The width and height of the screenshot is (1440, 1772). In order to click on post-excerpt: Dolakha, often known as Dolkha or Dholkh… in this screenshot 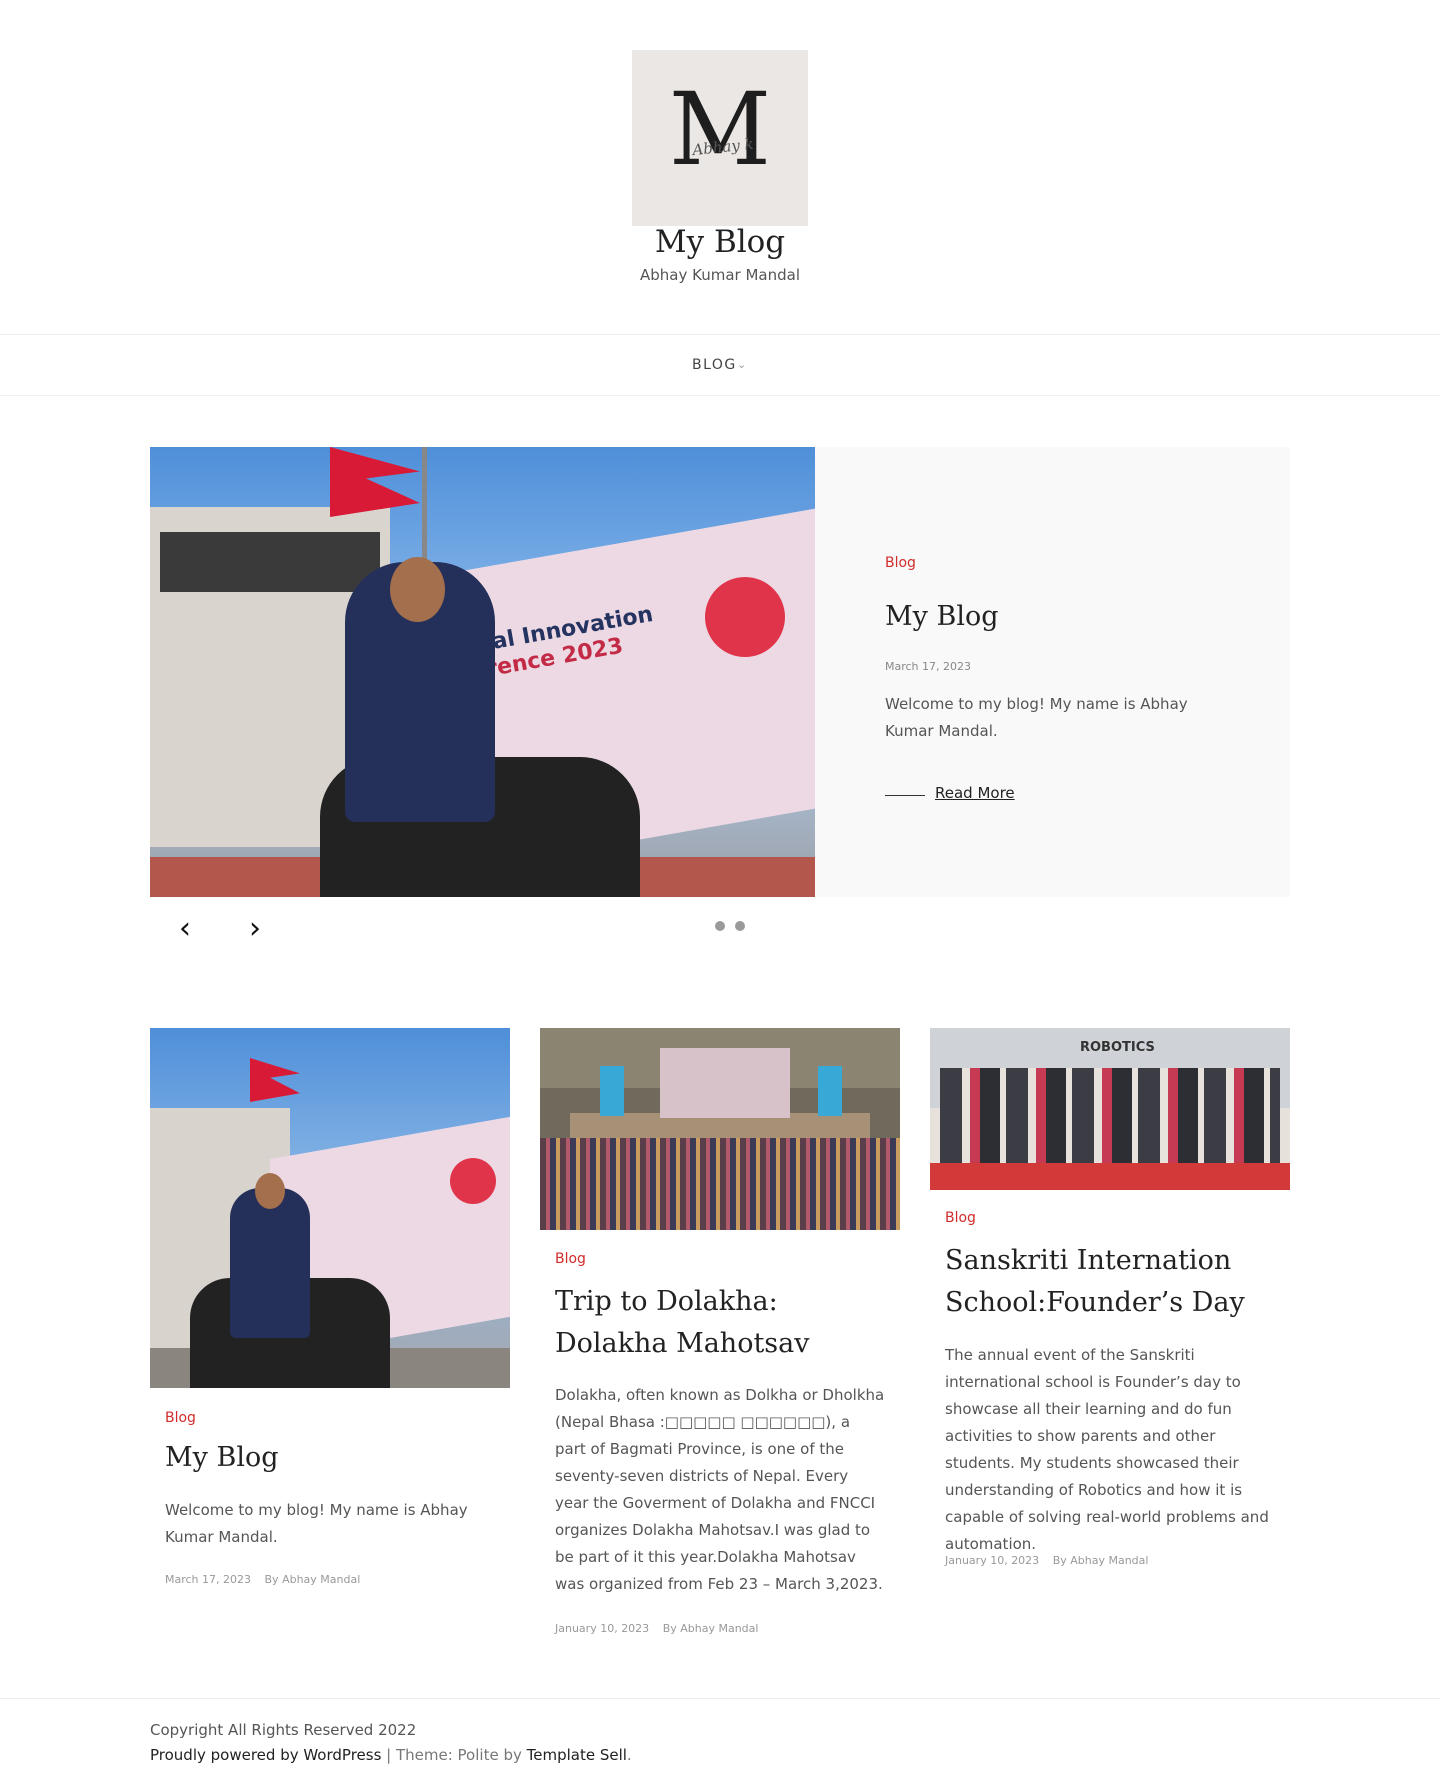, I will do `click(720, 1489)`.